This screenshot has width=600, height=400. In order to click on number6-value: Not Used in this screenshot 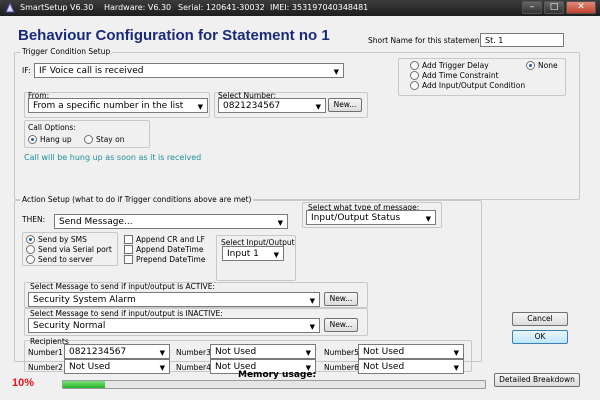, I will do `click(384, 367)`.